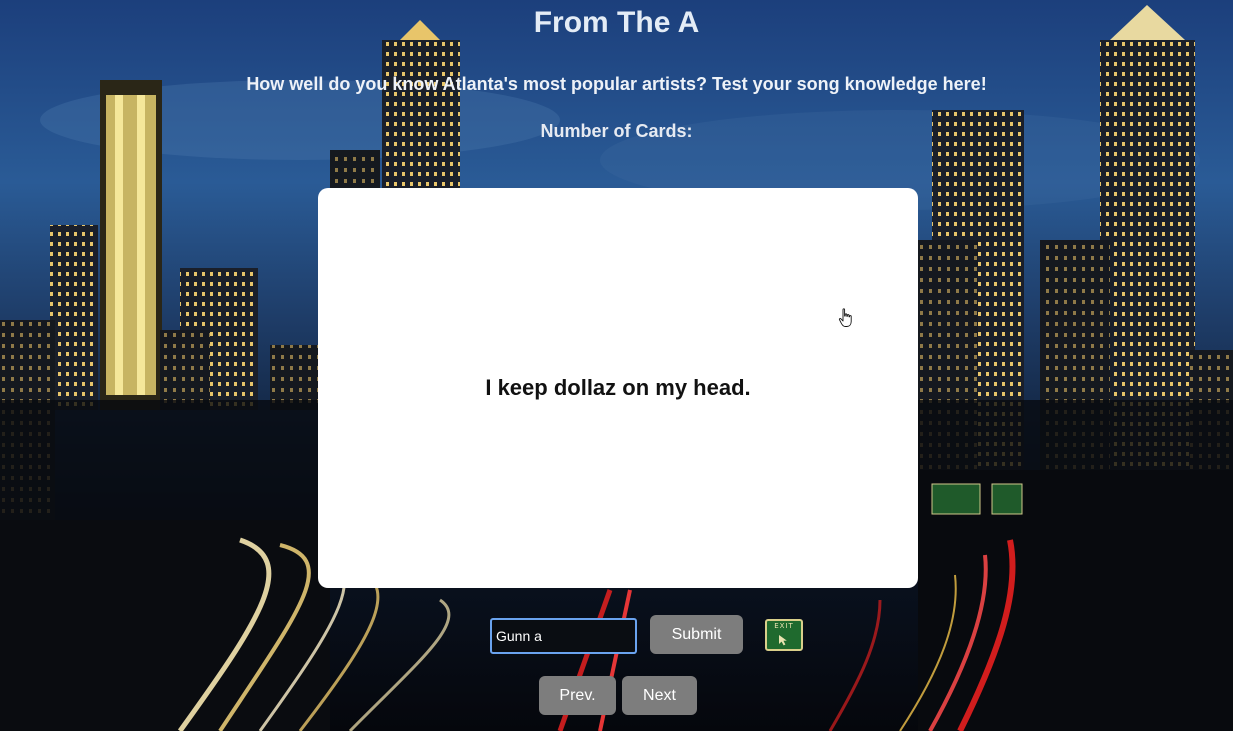 The image size is (1233, 731). I want to click on exit-sign-label: EXIT, so click(784, 626).